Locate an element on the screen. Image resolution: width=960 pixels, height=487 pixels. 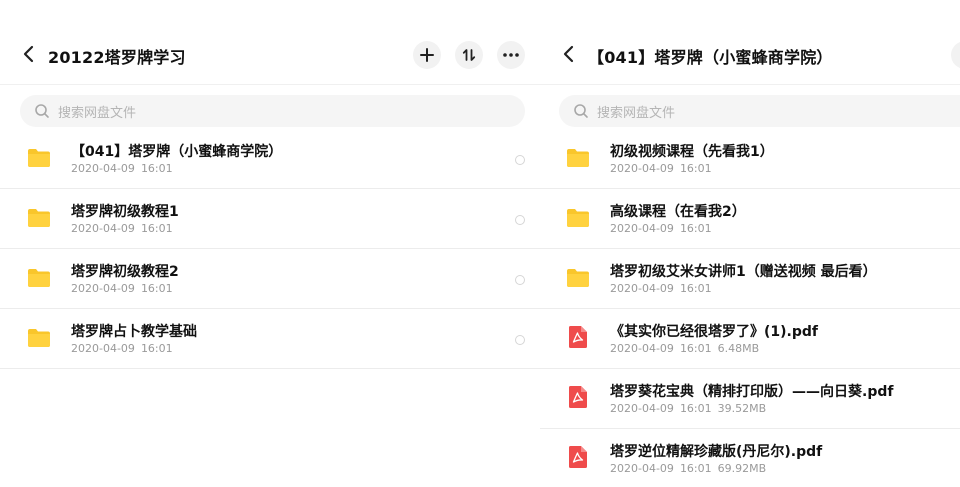
list-item: 《其实你已经很塔罗了》(1).pdf 2020-04-09 16:01 6.48MB is located at coordinates (750, 339).